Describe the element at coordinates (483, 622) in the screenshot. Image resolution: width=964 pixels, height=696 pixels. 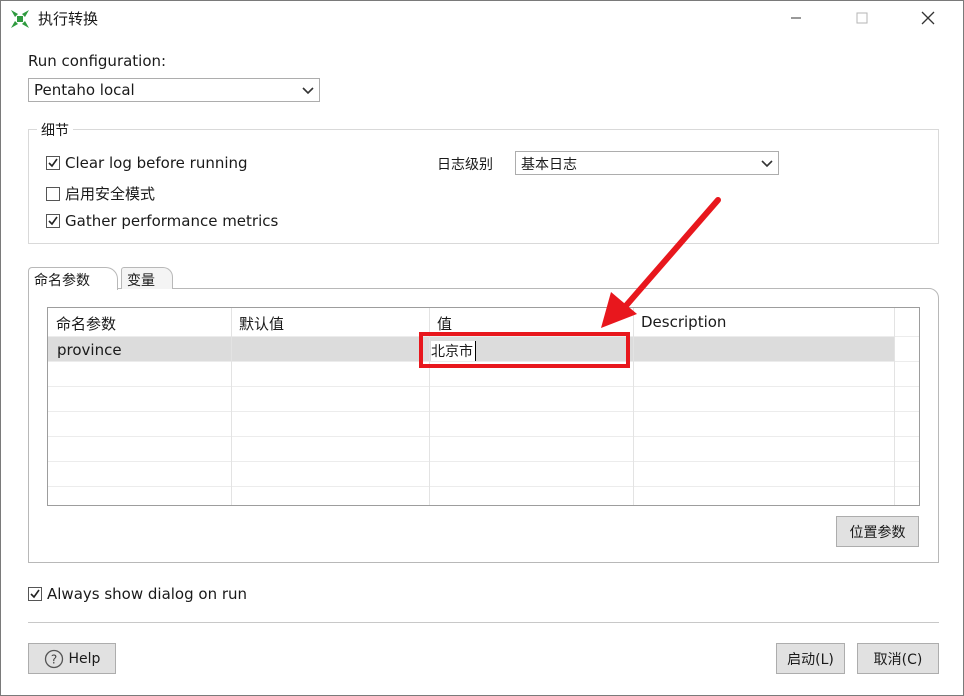
I see `separator` at that location.